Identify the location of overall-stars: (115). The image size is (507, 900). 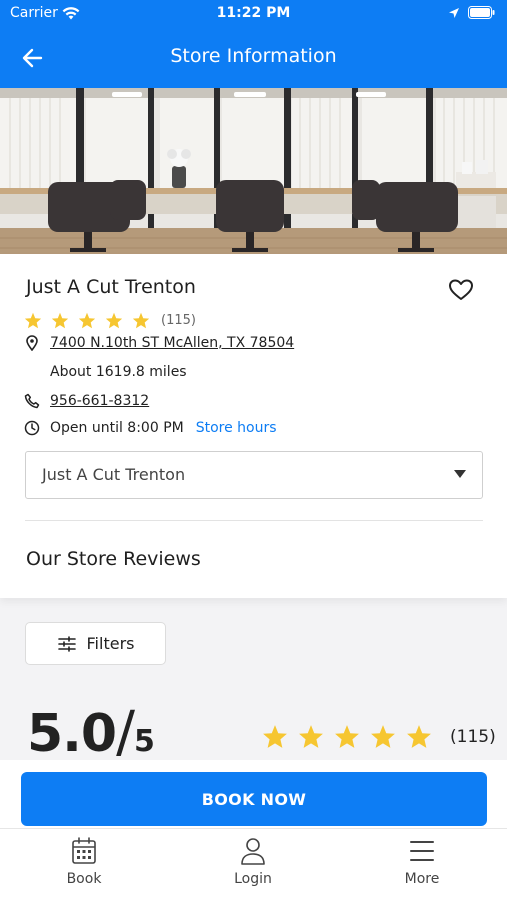
(379, 736).